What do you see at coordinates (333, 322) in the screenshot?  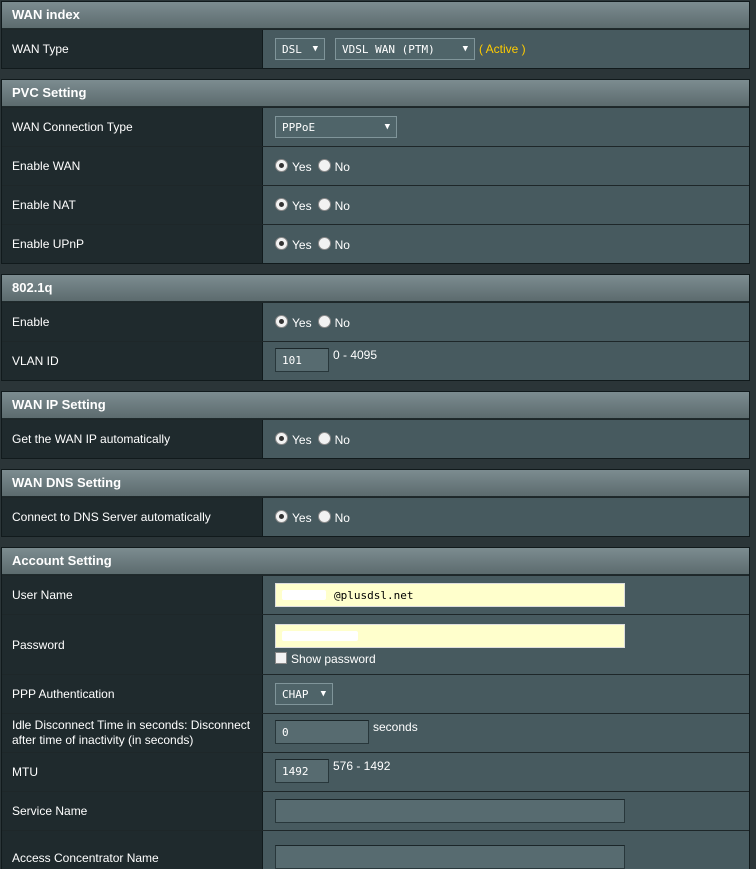 I see `vlan-enable-no: No` at bounding box center [333, 322].